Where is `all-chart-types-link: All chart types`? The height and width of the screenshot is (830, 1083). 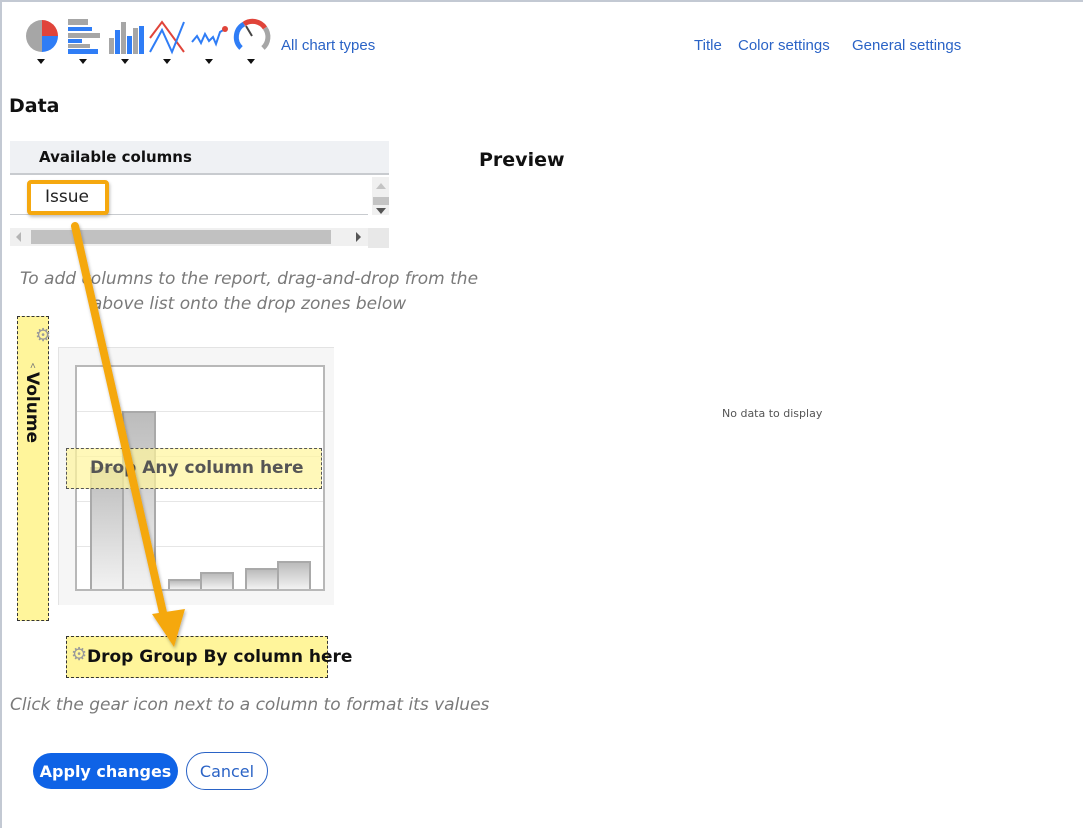
all-chart-types-link: All chart types is located at coordinates (328, 45).